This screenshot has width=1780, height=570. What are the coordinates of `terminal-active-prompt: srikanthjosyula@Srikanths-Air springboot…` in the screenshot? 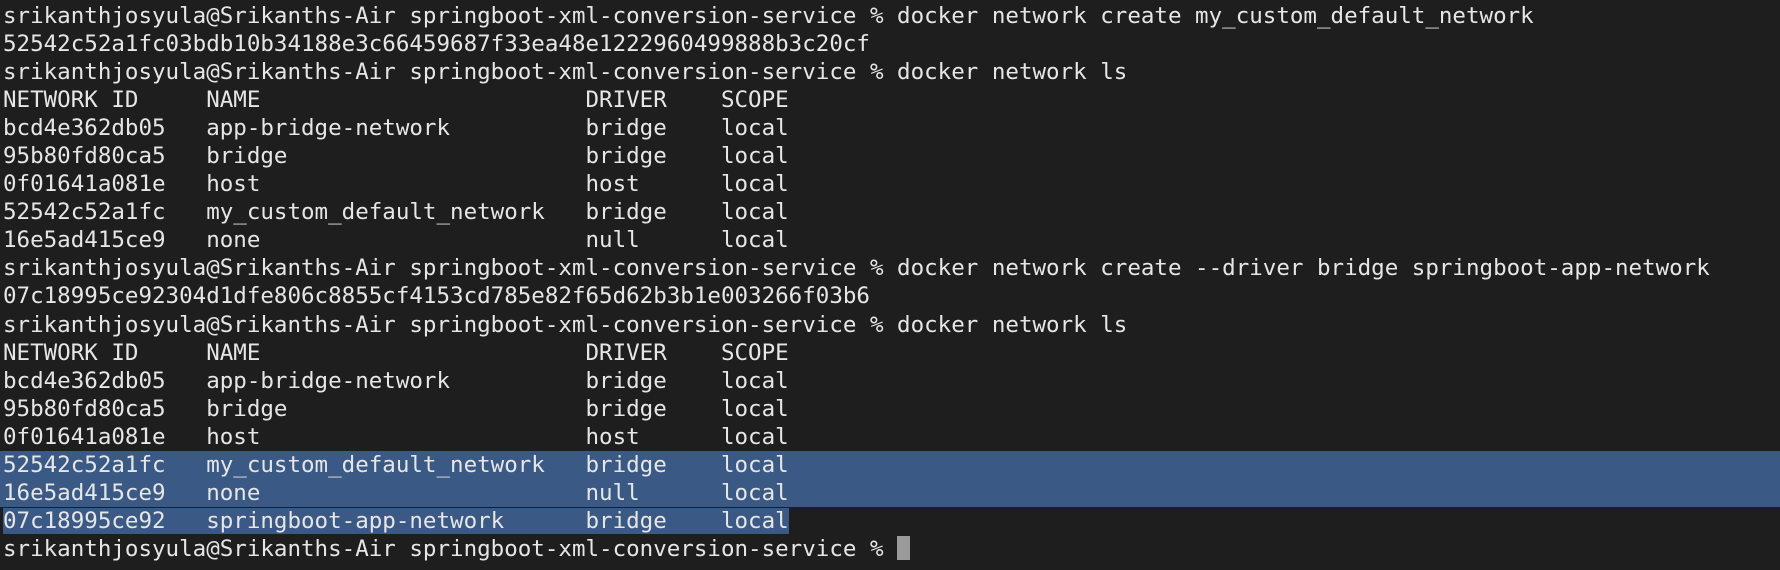 It's located at (890, 549).